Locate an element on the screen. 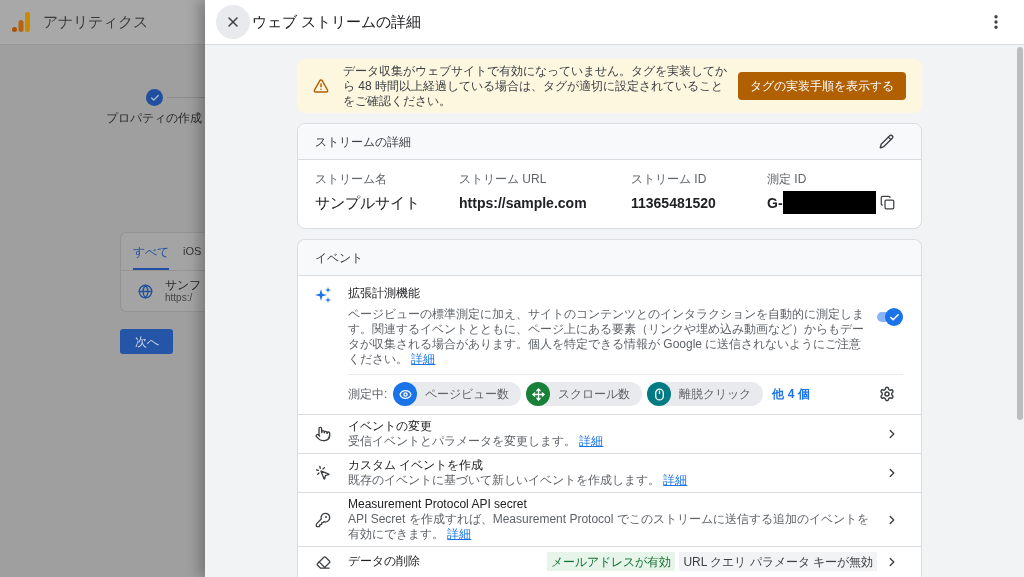 The image size is (1024, 577). row-title: カスタム イベントを作成 is located at coordinates (416, 465).